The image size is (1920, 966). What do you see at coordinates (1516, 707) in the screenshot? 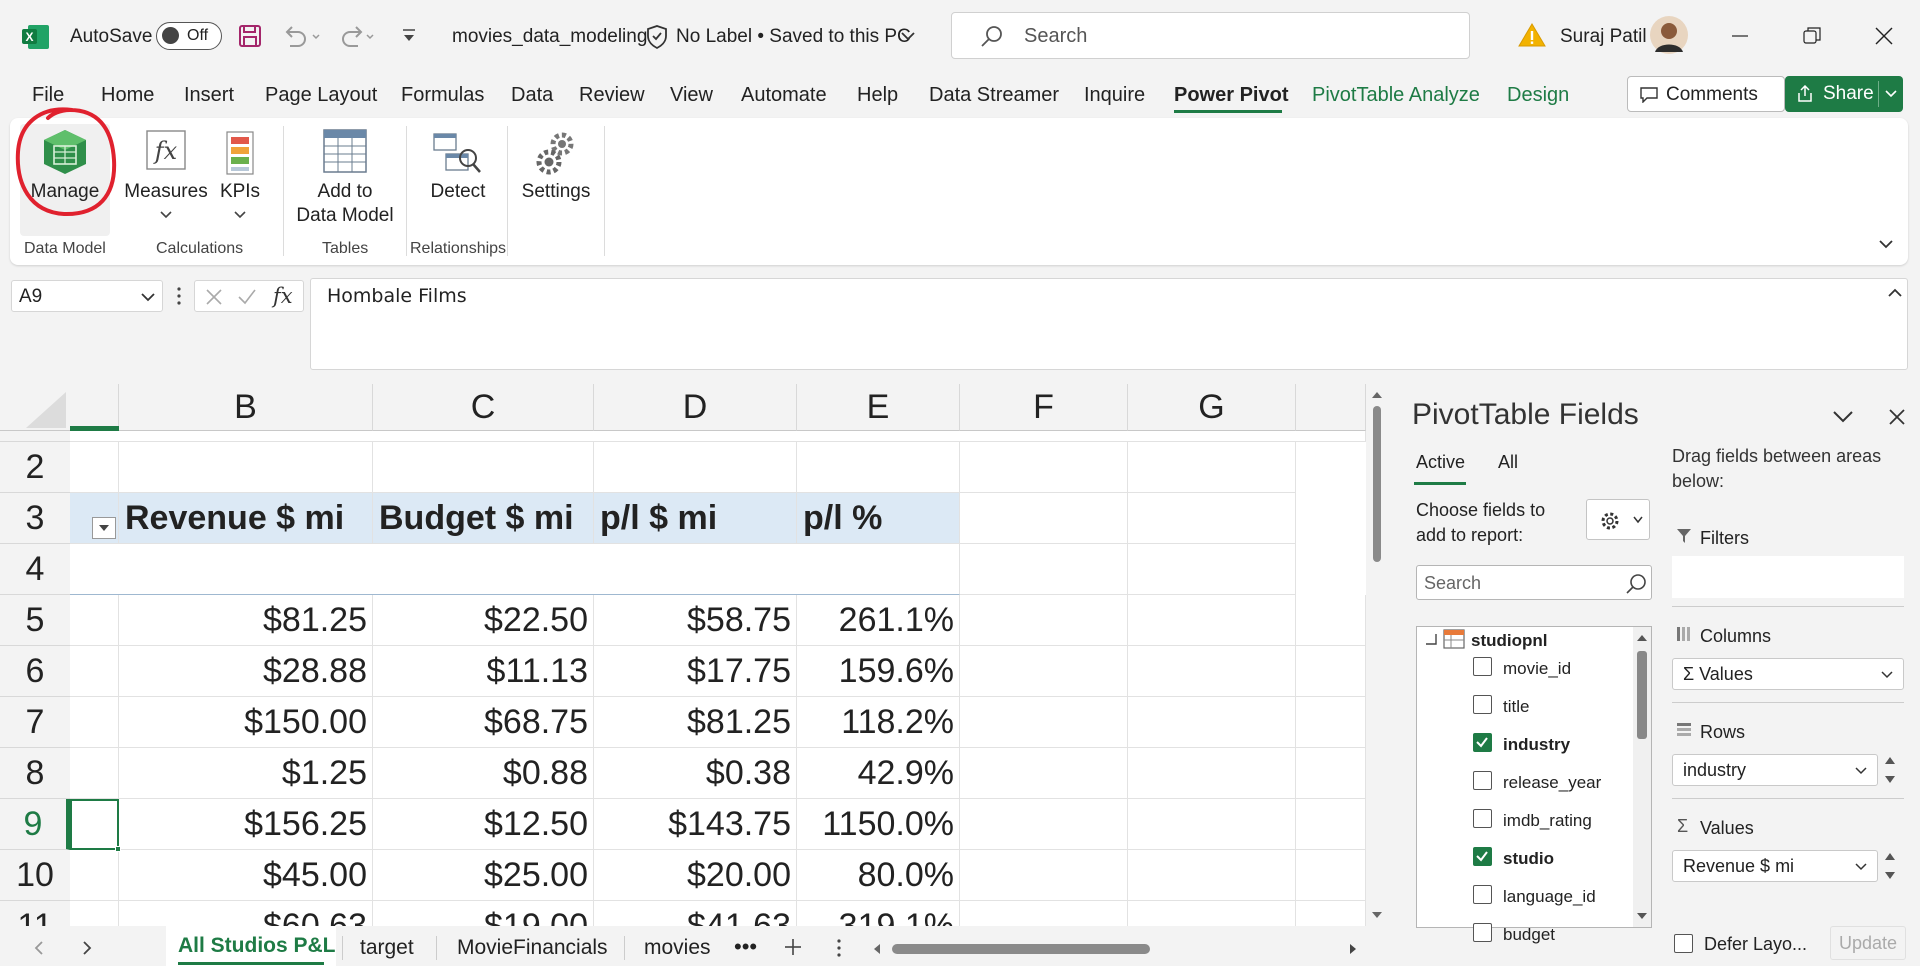
I see `field-item-title: title` at bounding box center [1516, 707].